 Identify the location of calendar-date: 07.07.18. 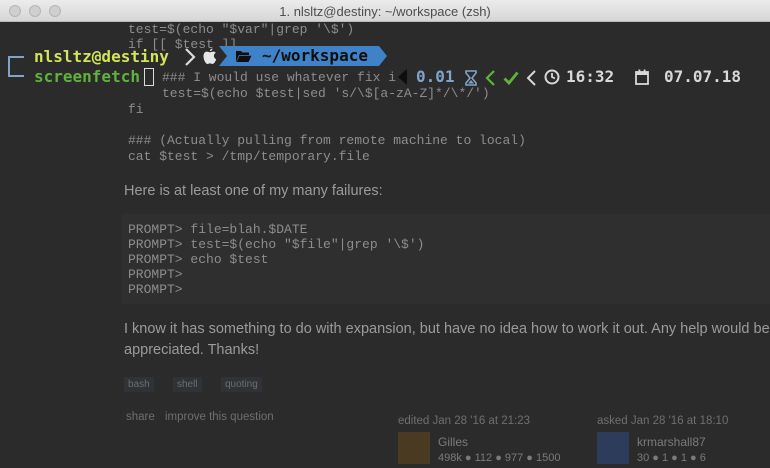
(703, 76).